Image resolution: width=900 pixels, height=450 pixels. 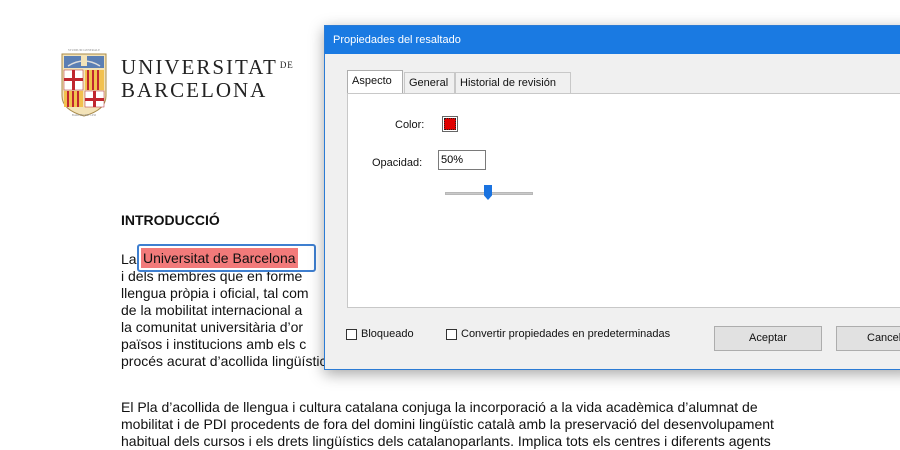 What do you see at coordinates (286, 65) in the screenshot?
I see `wordmark-de: DE` at bounding box center [286, 65].